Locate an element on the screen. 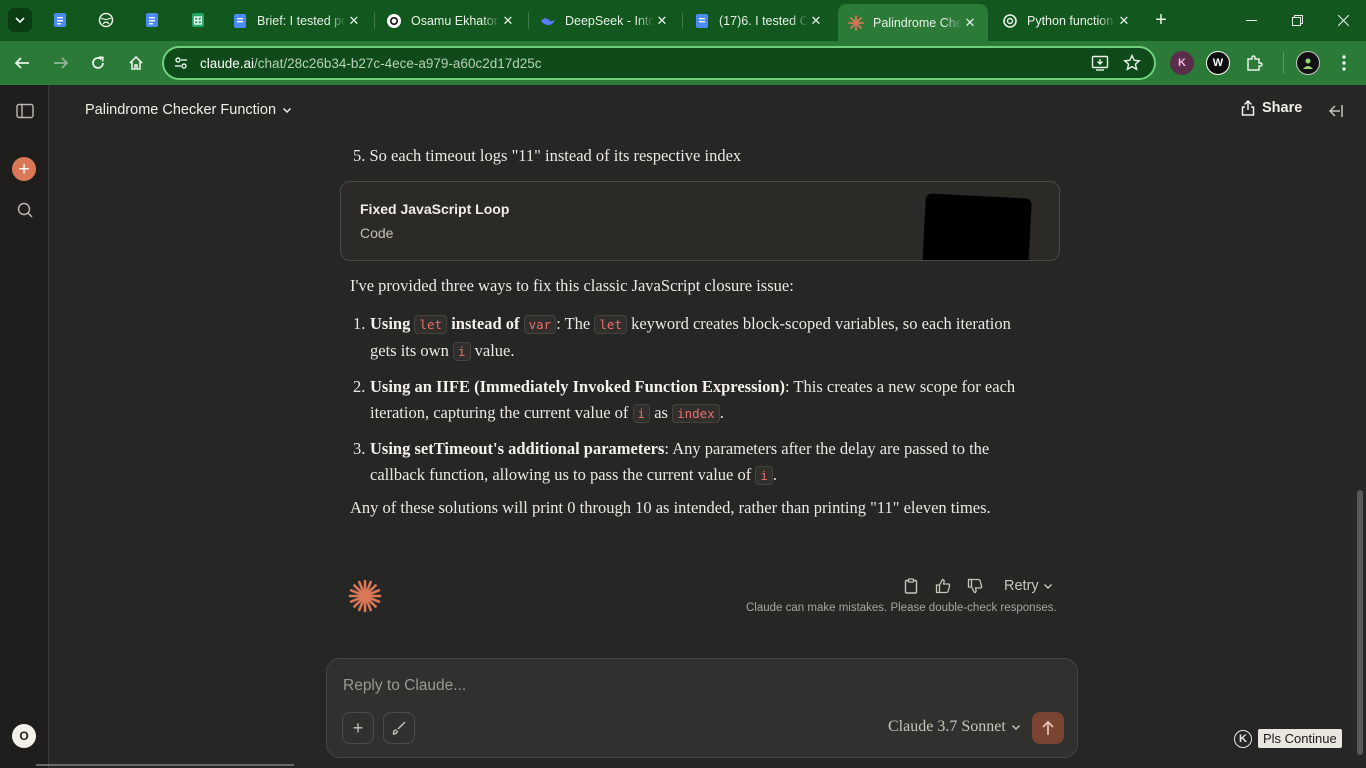 The height and width of the screenshot is (768, 1366). minimize-button is located at coordinates (1251, 20).